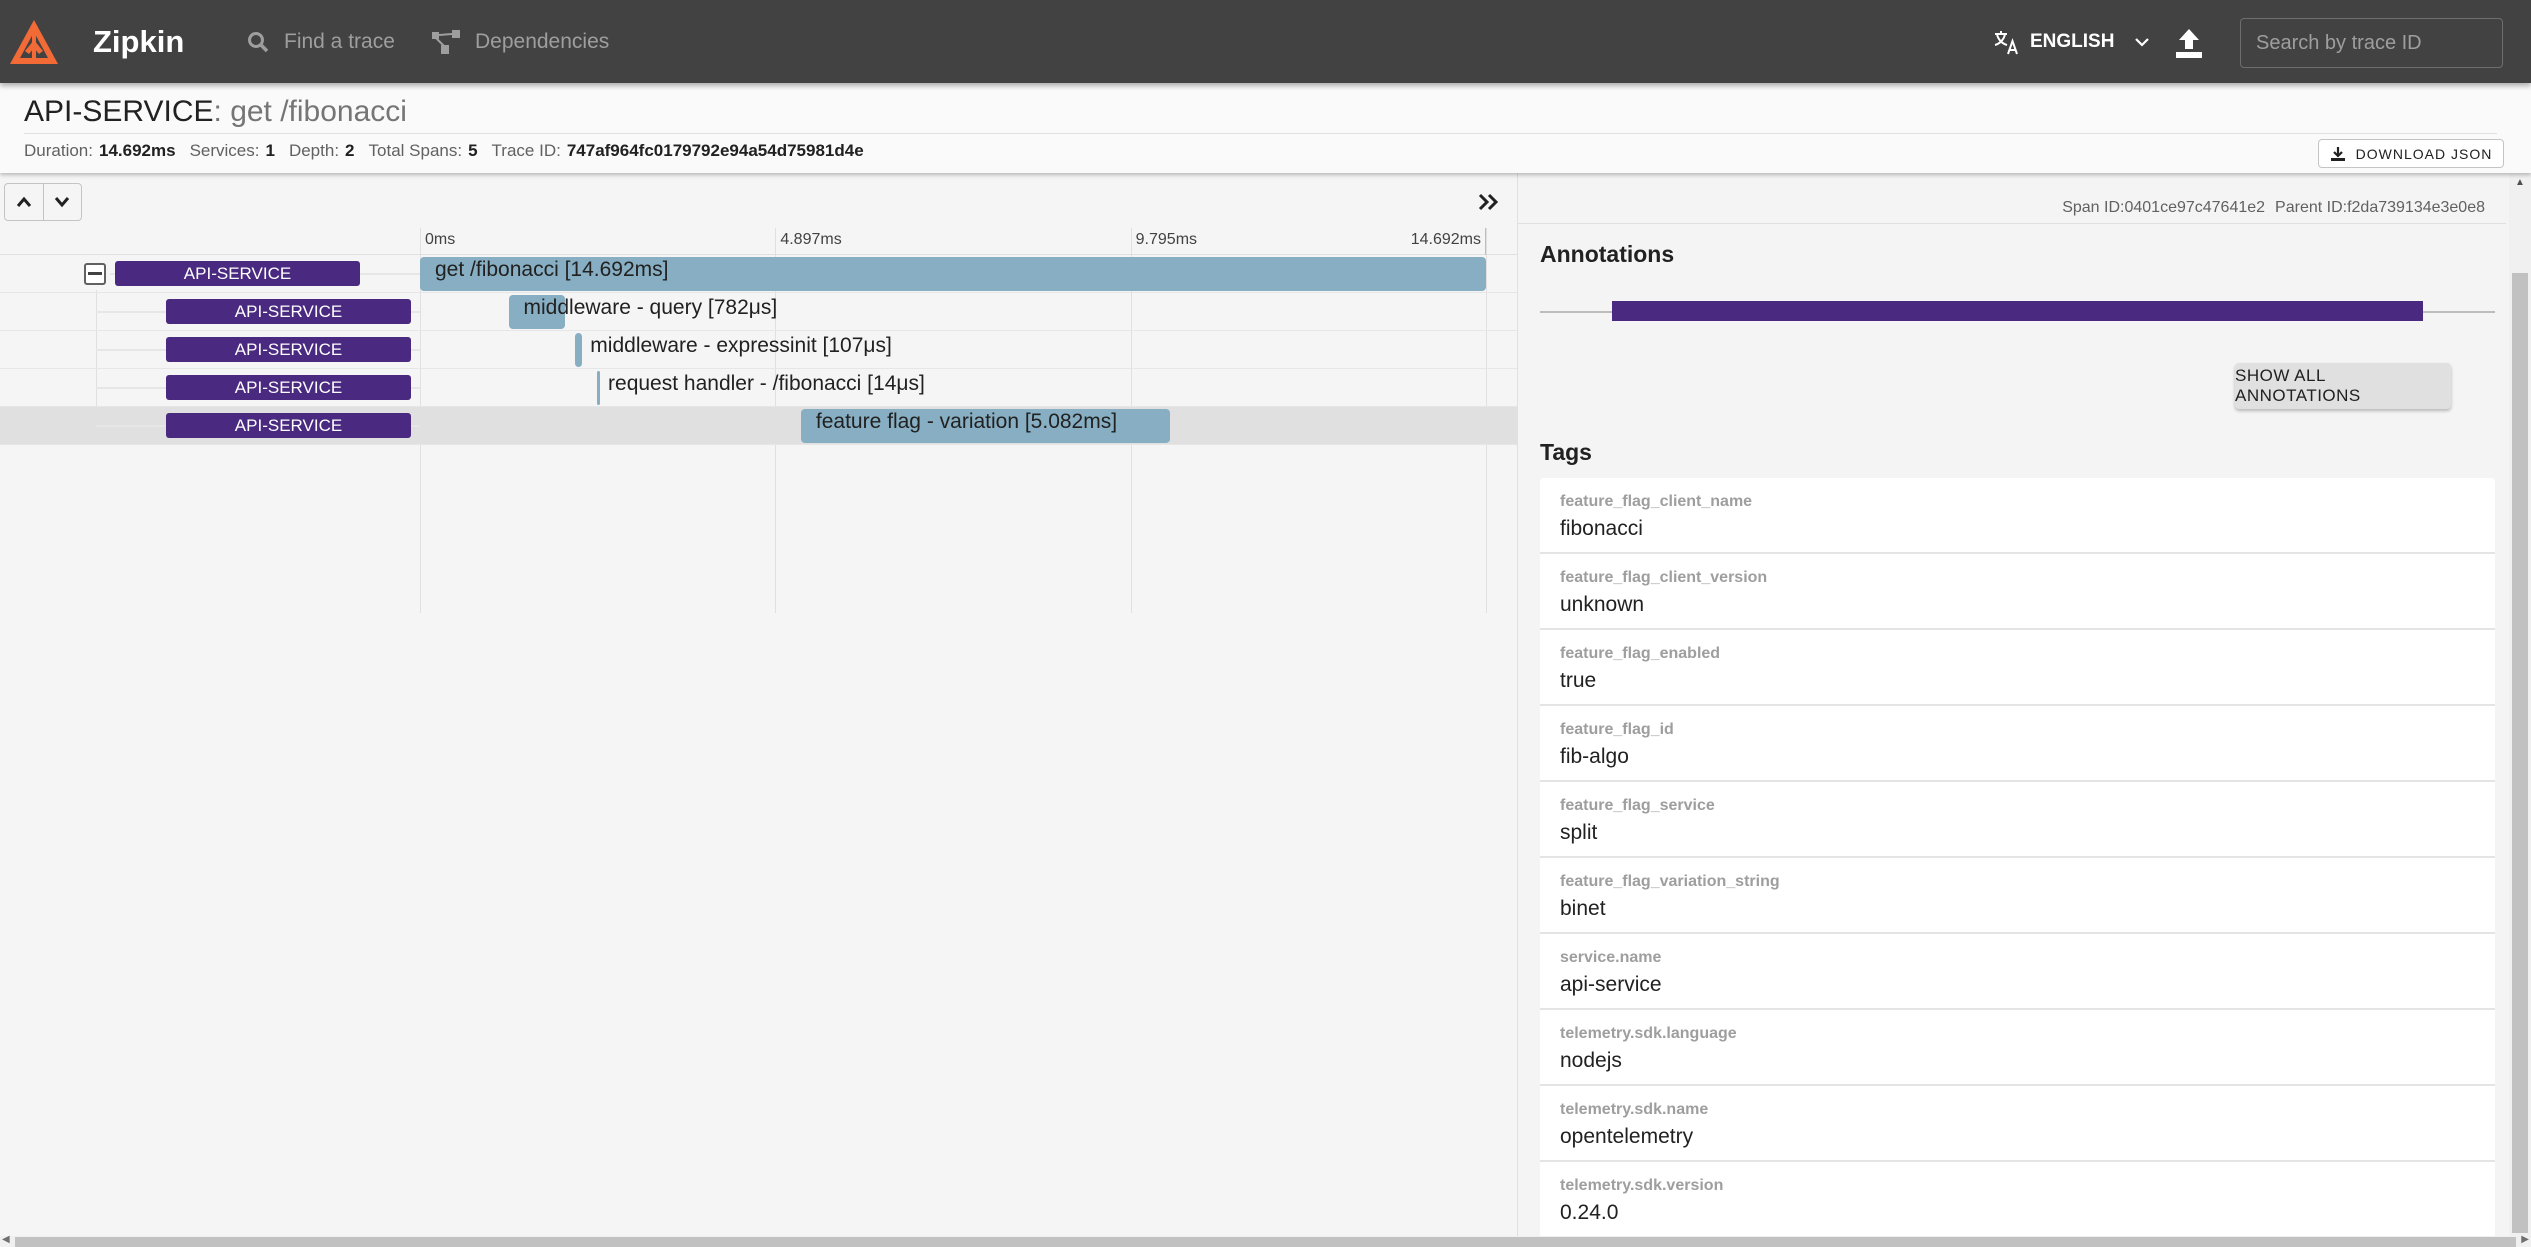 The height and width of the screenshot is (1247, 2531). I want to click on brand-name: Zipkin, so click(138, 42).